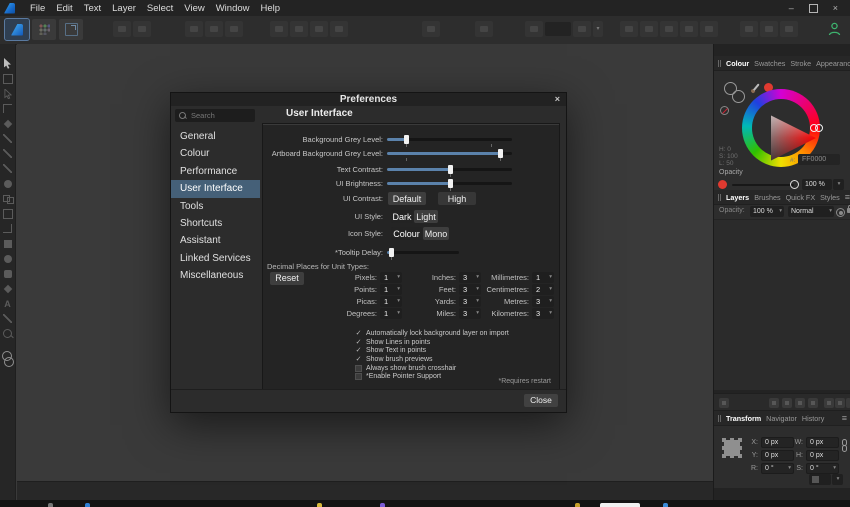 The image size is (850, 507). What do you see at coordinates (541, 400) in the screenshot?
I see `close-button: Close` at bounding box center [541, 400].